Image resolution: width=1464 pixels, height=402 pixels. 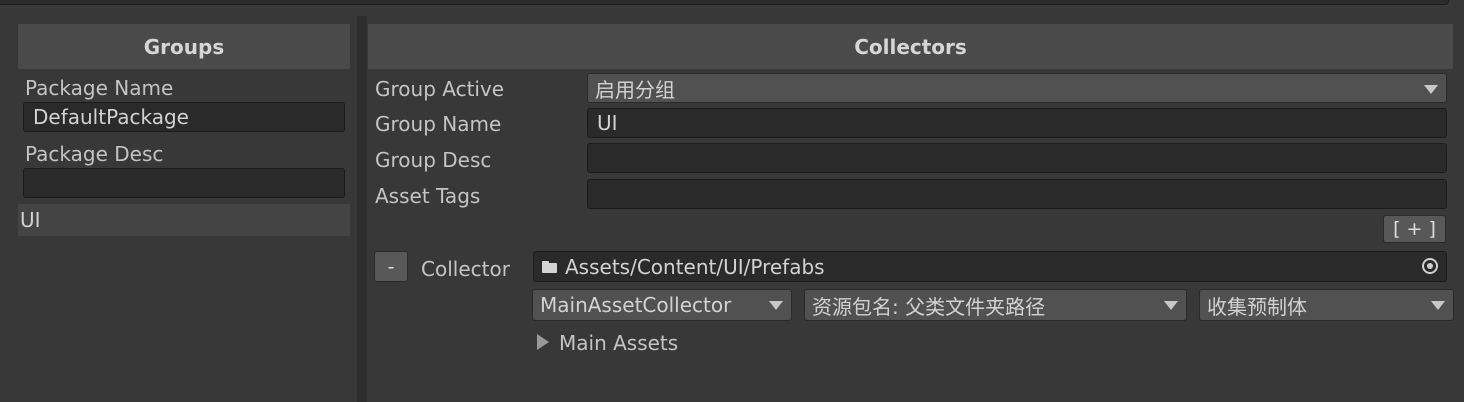 What do you see at coordinates (391, 266) in the screenshot?
I see `remove-collector-button: -` at bounding box center [391, 266].